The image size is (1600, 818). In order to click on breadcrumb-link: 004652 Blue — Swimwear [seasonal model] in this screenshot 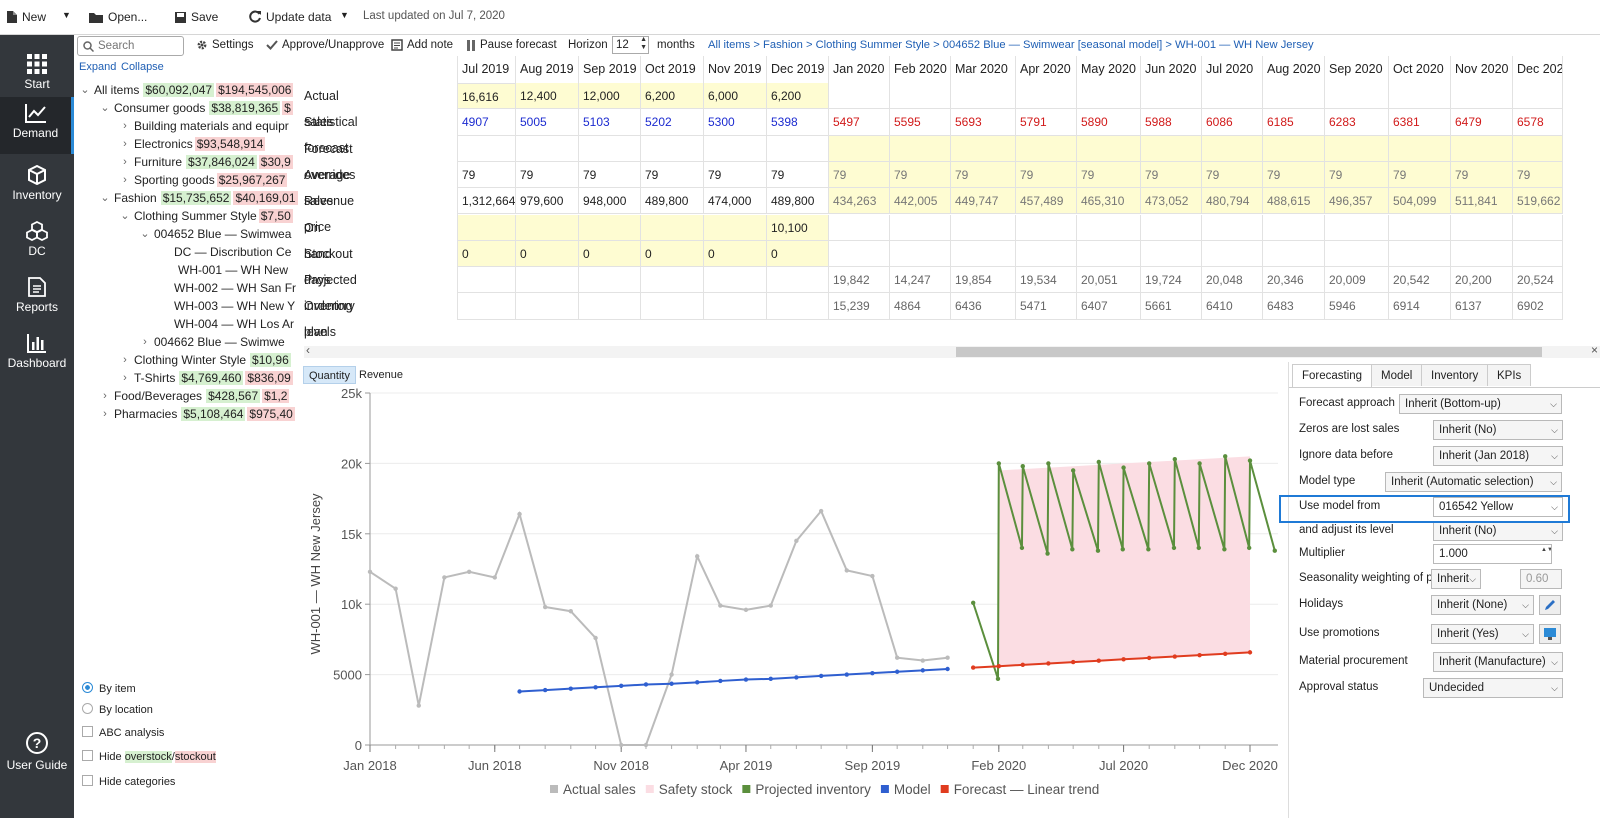, I will do `click(1053, 45)`.